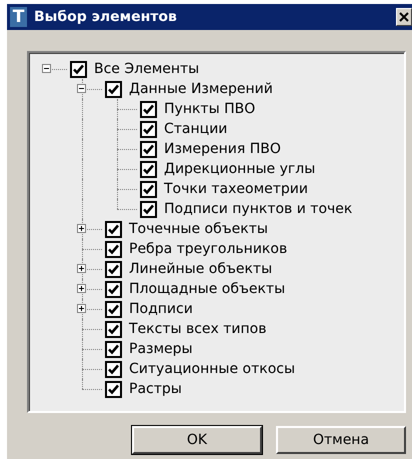 Image resolution: width=412 pixels, height=459 pixels. Describe the element at coordinates (212, 369) in the screenshot. I see `tree-item-label: Ситуационные откосы` at that location.